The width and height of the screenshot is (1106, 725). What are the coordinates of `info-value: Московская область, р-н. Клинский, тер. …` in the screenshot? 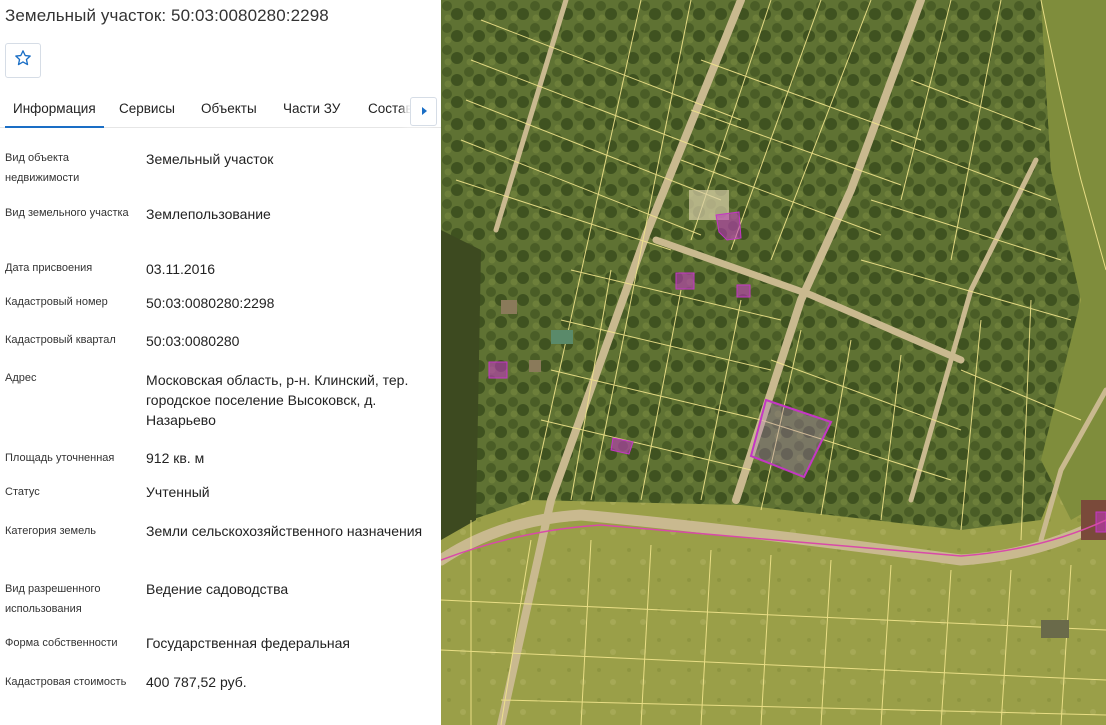 It's located at (277, 400).